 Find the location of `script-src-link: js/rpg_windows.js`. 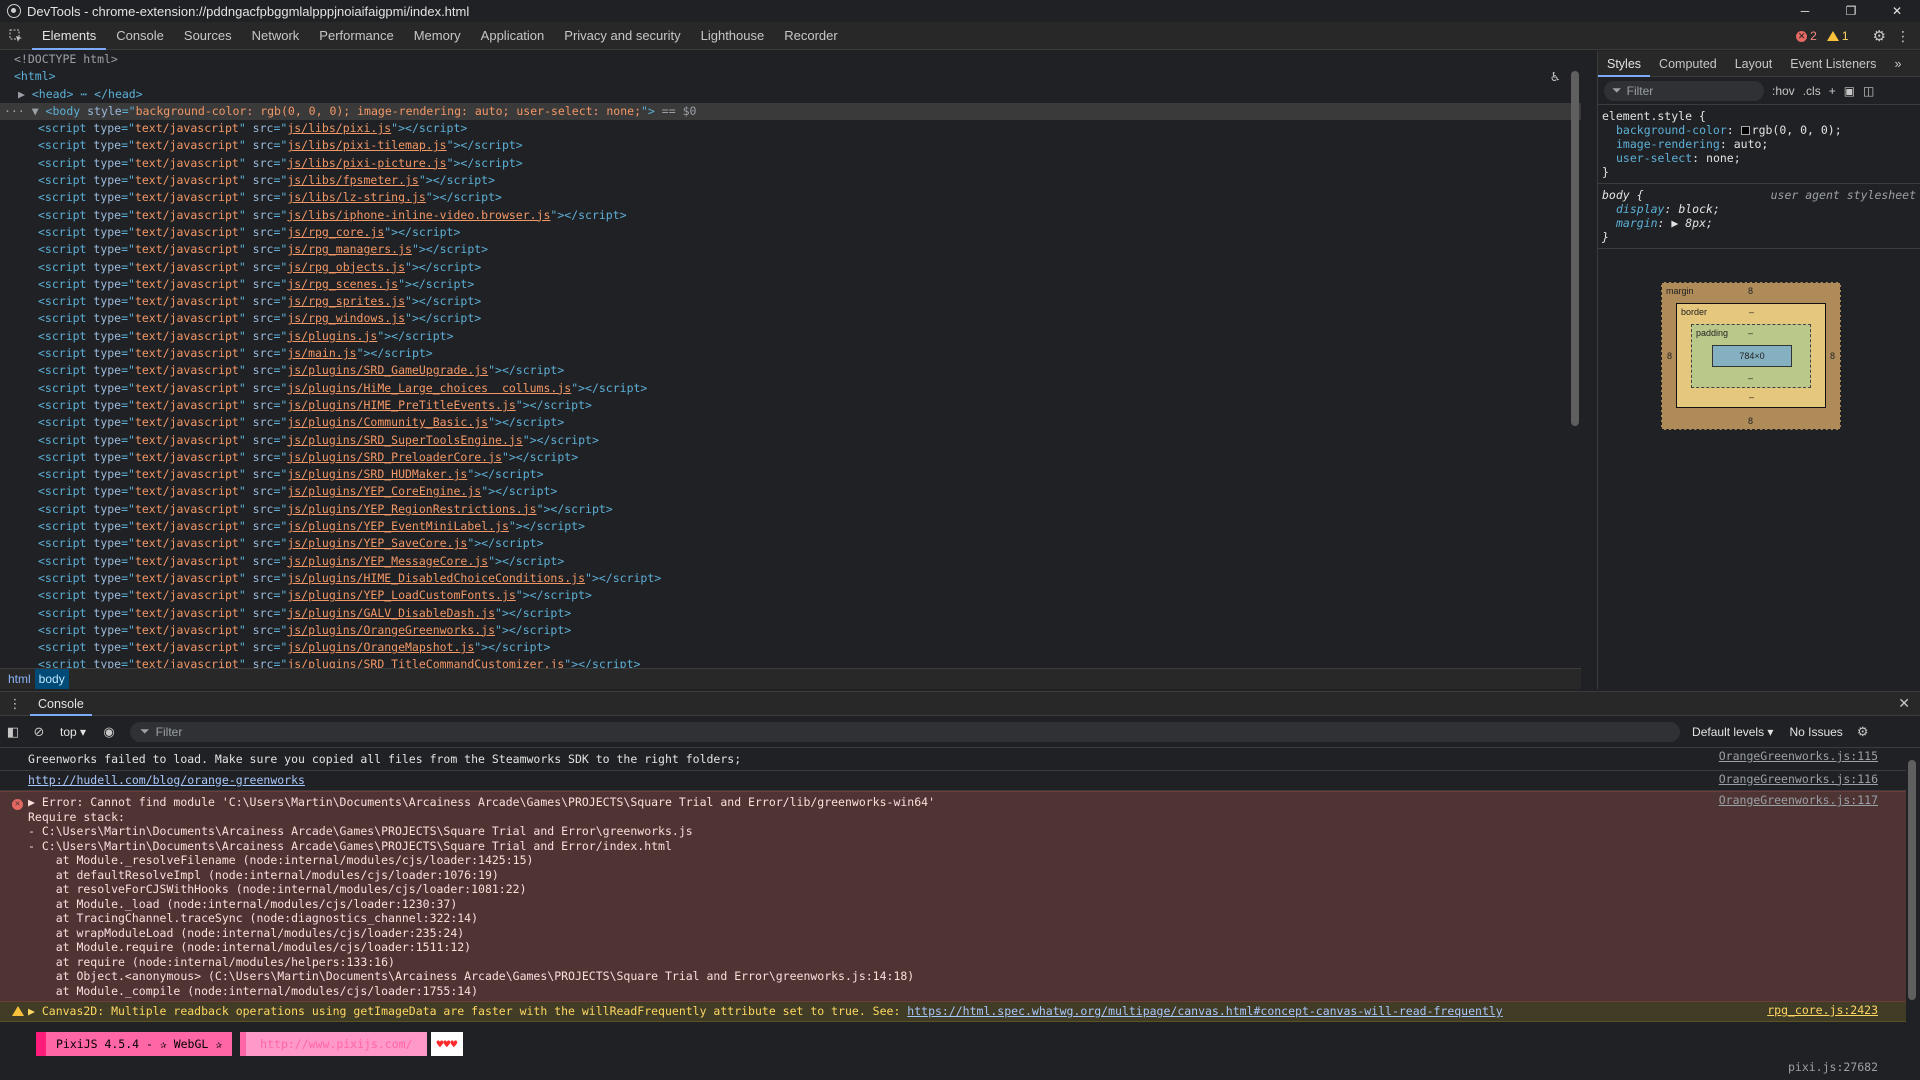

script-src-link: js/rpg_windows.js is located at coordinates (346, 318).